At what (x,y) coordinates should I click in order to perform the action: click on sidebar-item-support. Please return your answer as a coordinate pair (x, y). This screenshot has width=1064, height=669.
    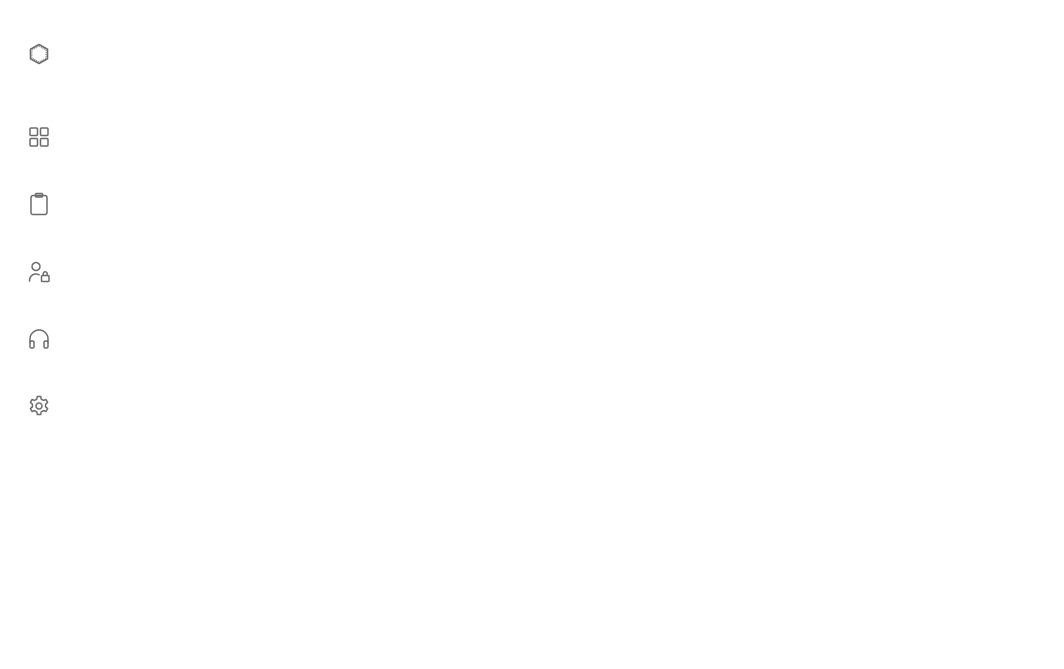
    Looking at the image, I should click on (39, 339).